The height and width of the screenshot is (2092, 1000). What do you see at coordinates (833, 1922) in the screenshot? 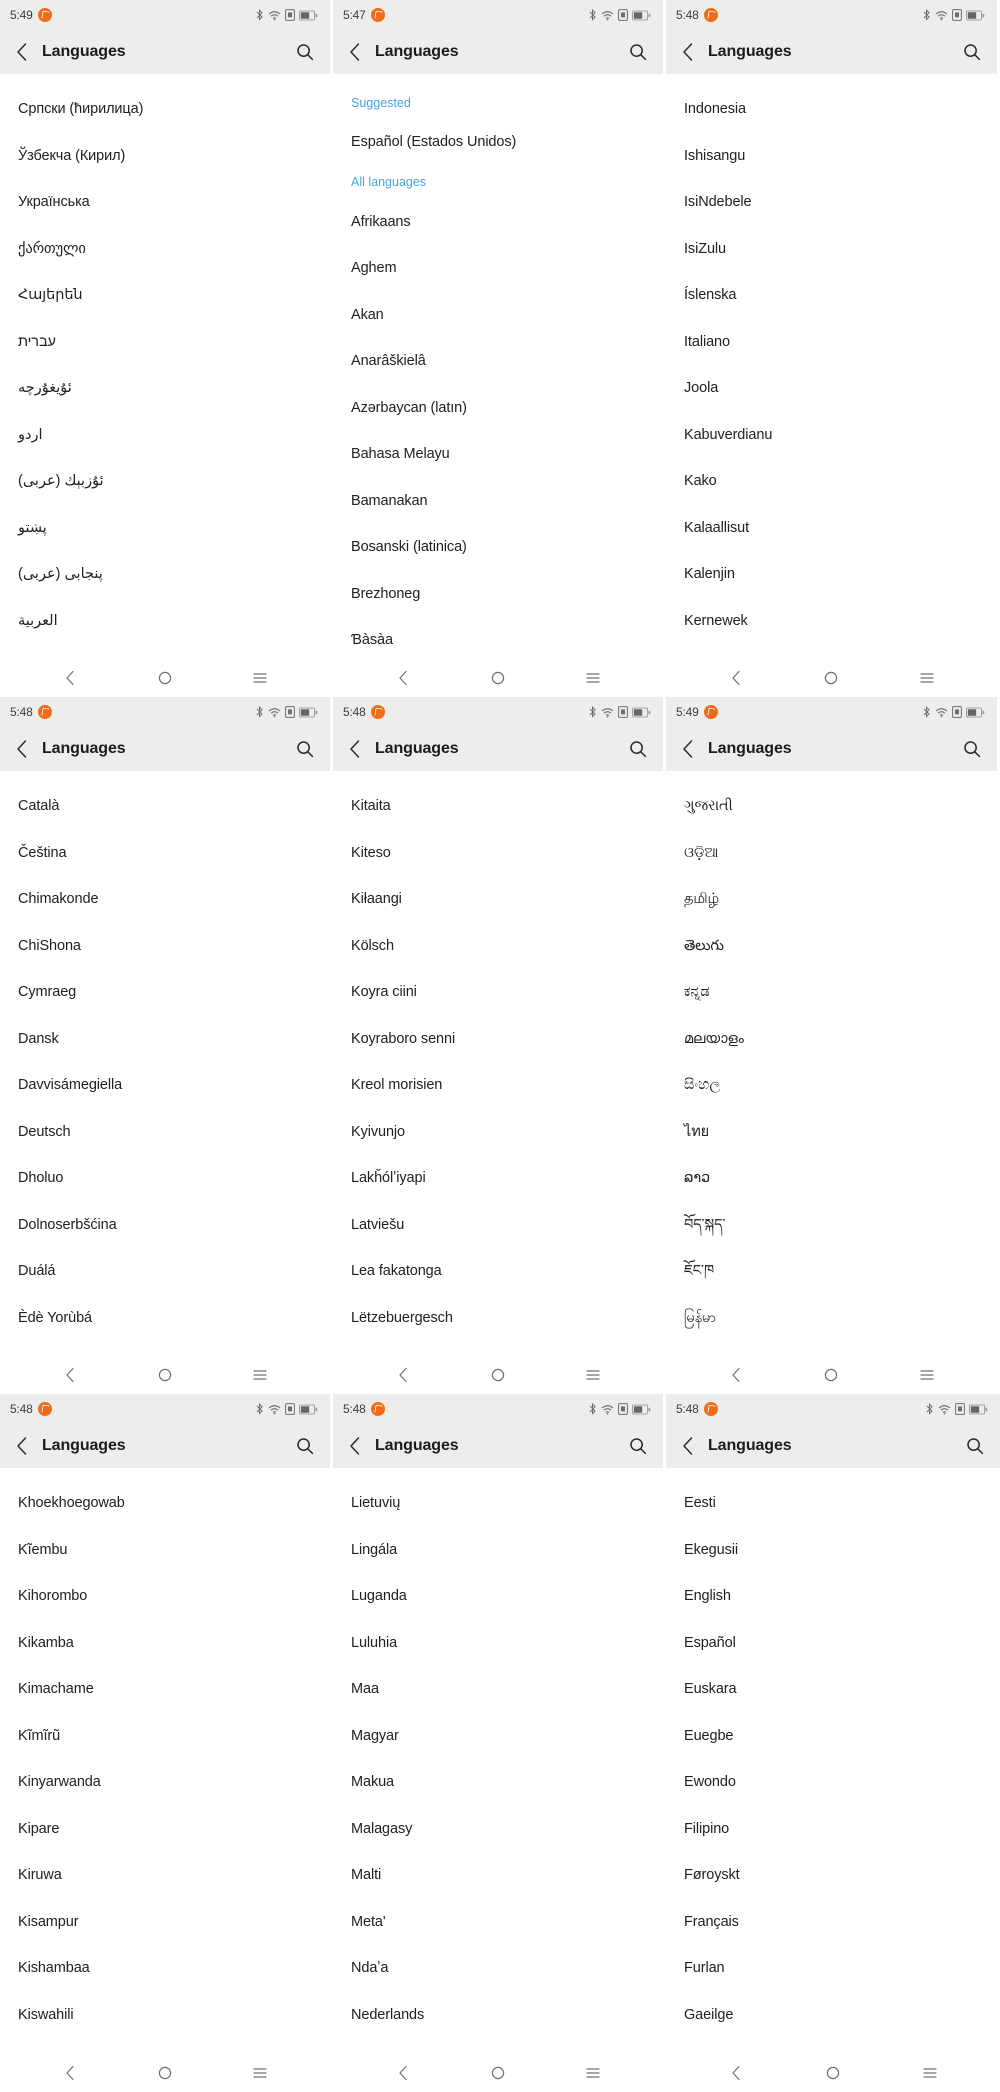
I see `language-list-item: Français` at bounding box center [833, 1922].